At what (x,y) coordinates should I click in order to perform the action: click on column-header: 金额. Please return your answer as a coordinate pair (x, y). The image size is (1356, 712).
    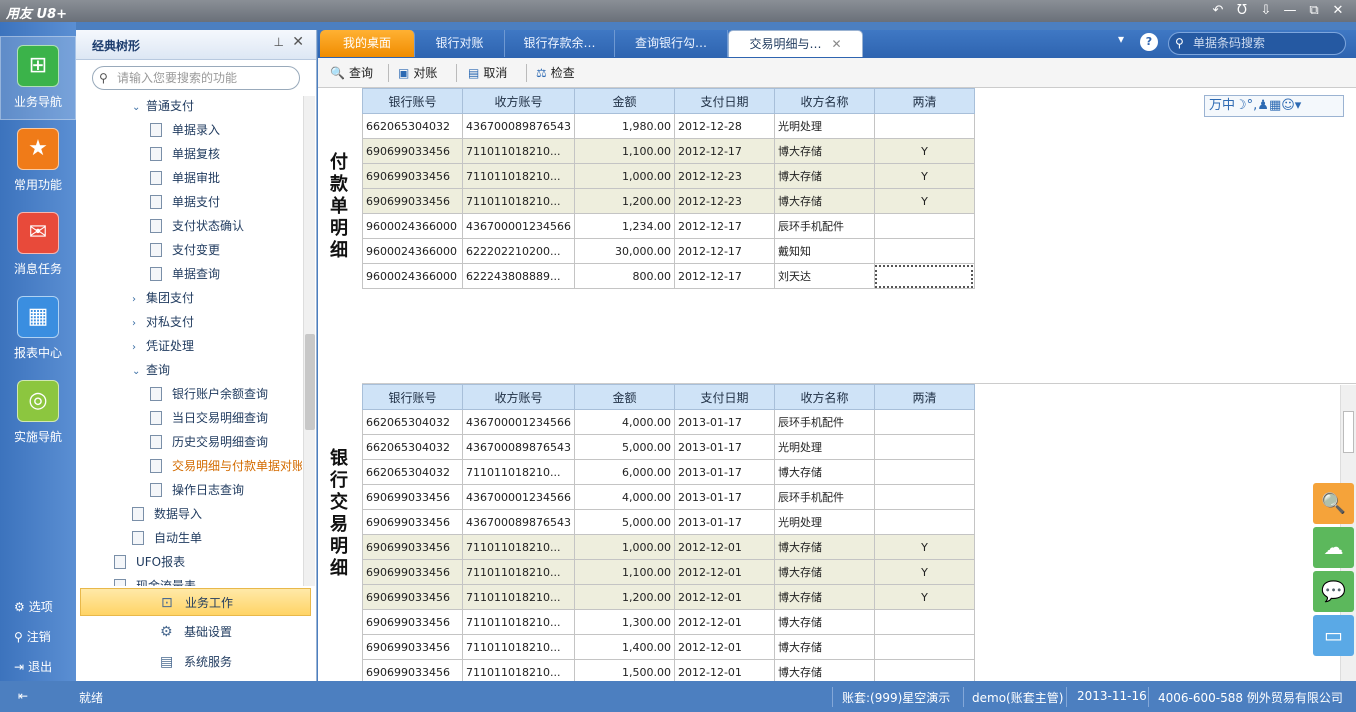
    Looking at the image, I should click on (624, 397).